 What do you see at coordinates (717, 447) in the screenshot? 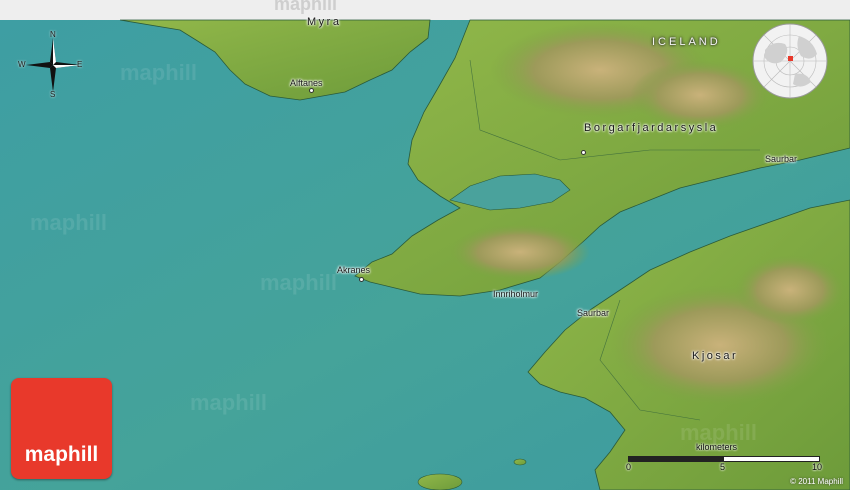
I see `scale-unit: kilometers` at bounding box center [717, 447].